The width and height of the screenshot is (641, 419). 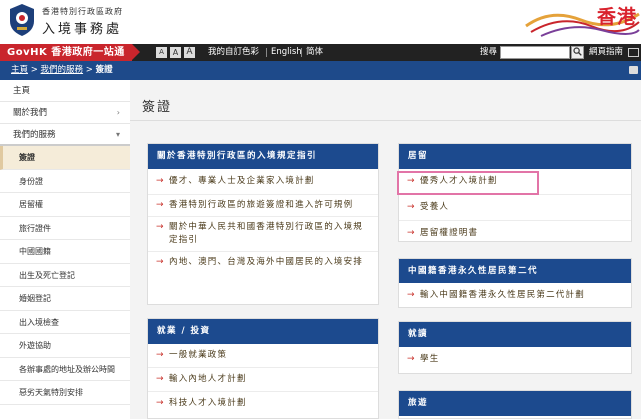 I want to click on search-button, so click(x=577, y=52).